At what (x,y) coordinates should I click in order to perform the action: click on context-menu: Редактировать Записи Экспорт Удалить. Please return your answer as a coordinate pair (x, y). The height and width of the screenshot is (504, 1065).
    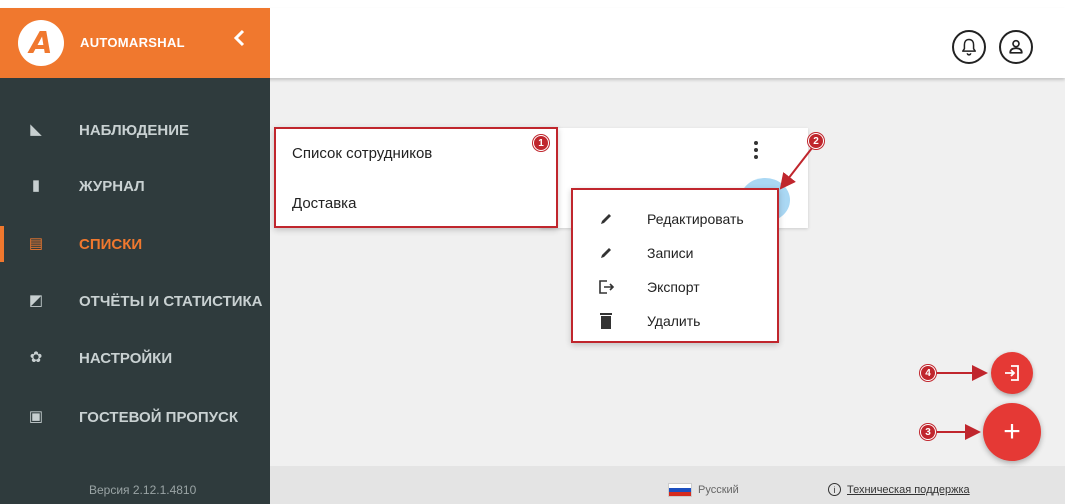
    Looking at the image, I should click on (675, 265).